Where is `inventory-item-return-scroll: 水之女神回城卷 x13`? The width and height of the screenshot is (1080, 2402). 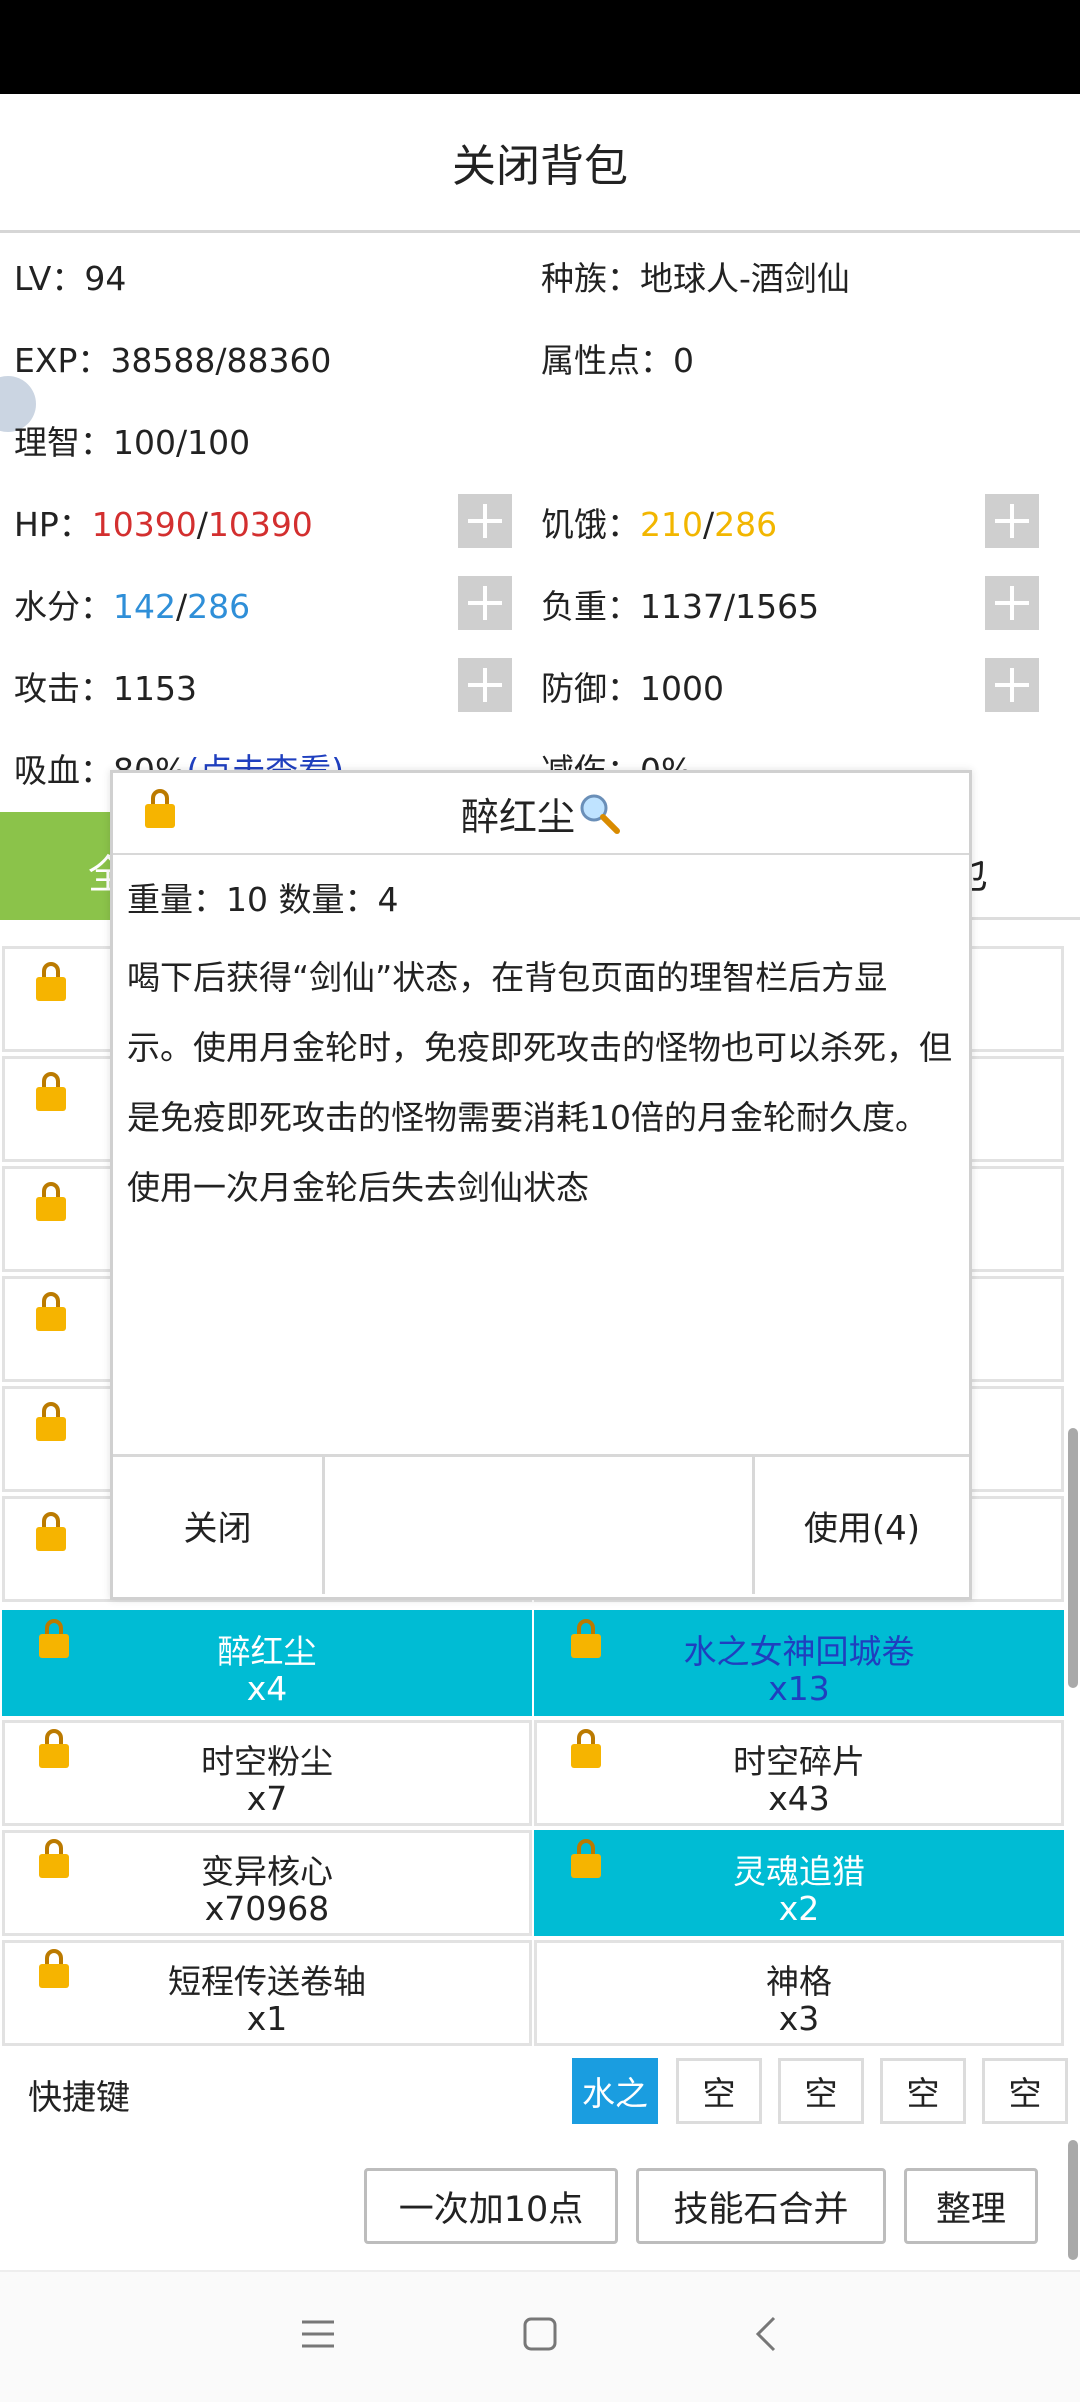 inventory-item-return-scroll: 水之女神回城卷 x13 is located at coordinates (799, 1663).